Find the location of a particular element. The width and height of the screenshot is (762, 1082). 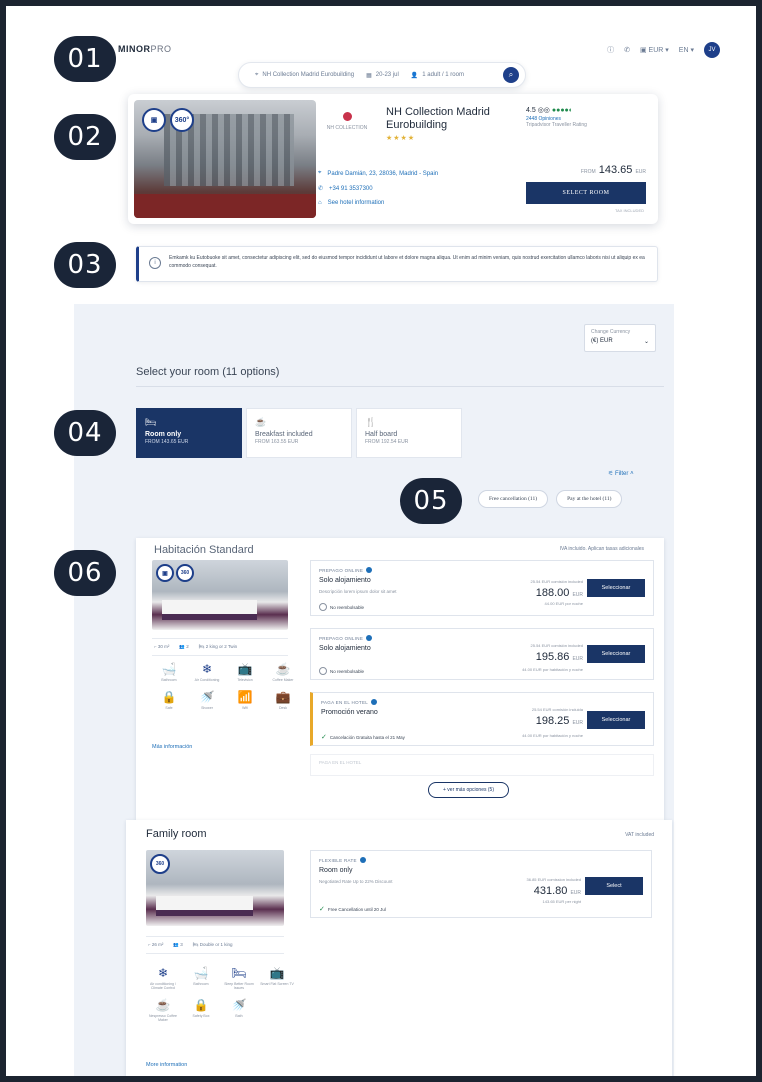

tab-price: FROM 192.54 EUR is located at coordinates (387, 442).